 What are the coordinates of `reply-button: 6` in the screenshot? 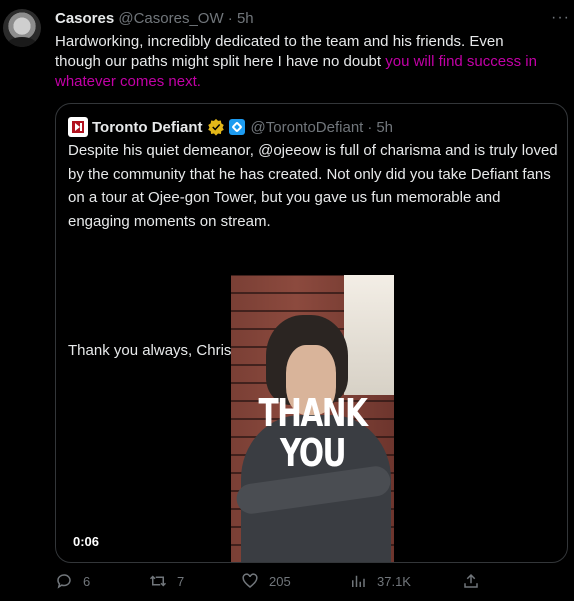 It's located at (72, 581).